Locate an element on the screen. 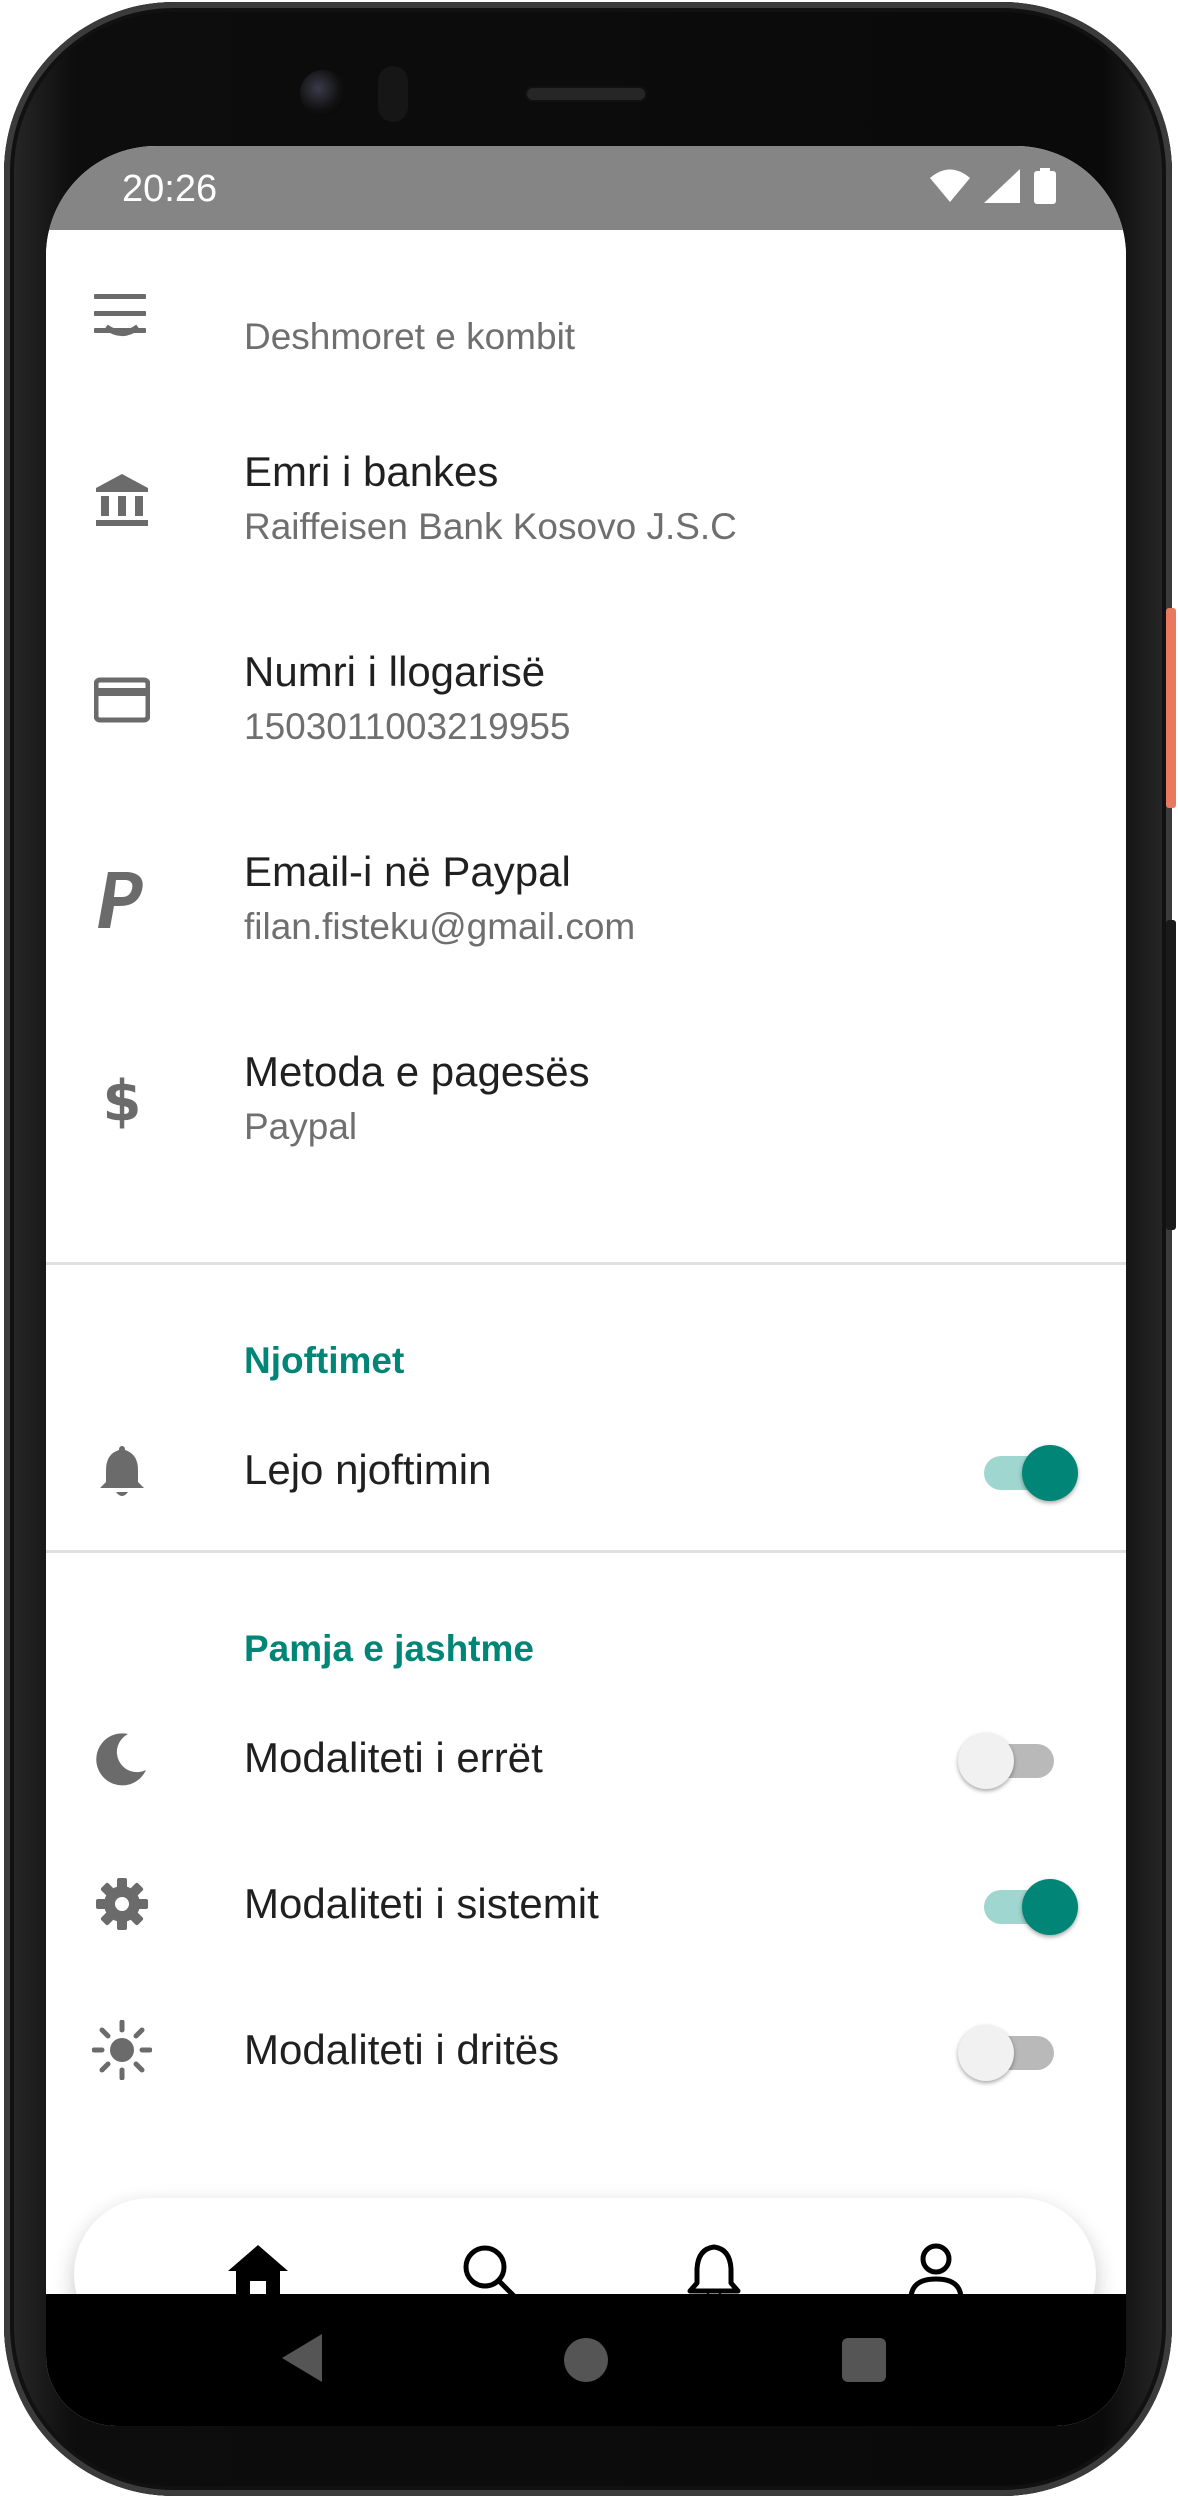 Image resolution: width=1178 pixels, height=2498 pixels. nav-home-button is located at coordinates (258, 2264).